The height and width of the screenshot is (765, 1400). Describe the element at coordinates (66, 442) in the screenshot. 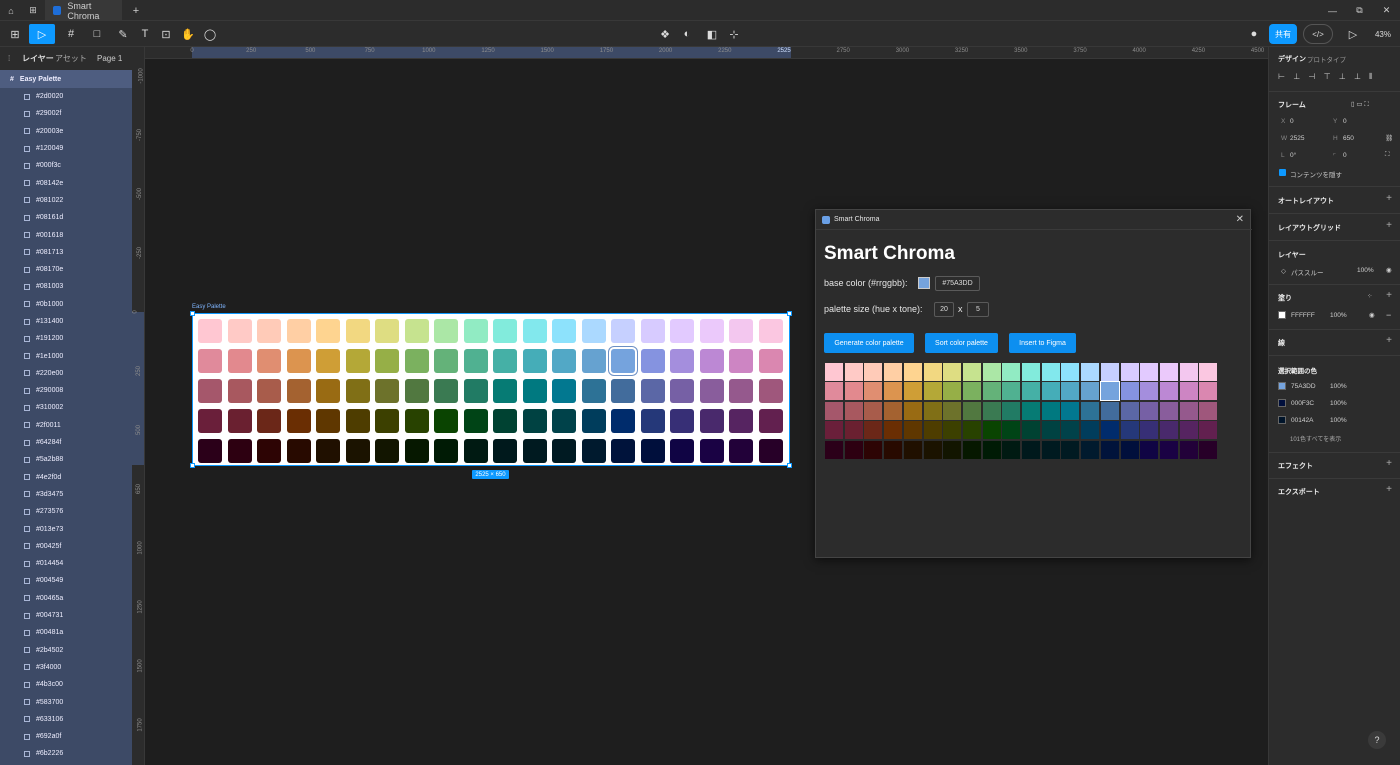

I see `layer-row: #64284f` at that location.